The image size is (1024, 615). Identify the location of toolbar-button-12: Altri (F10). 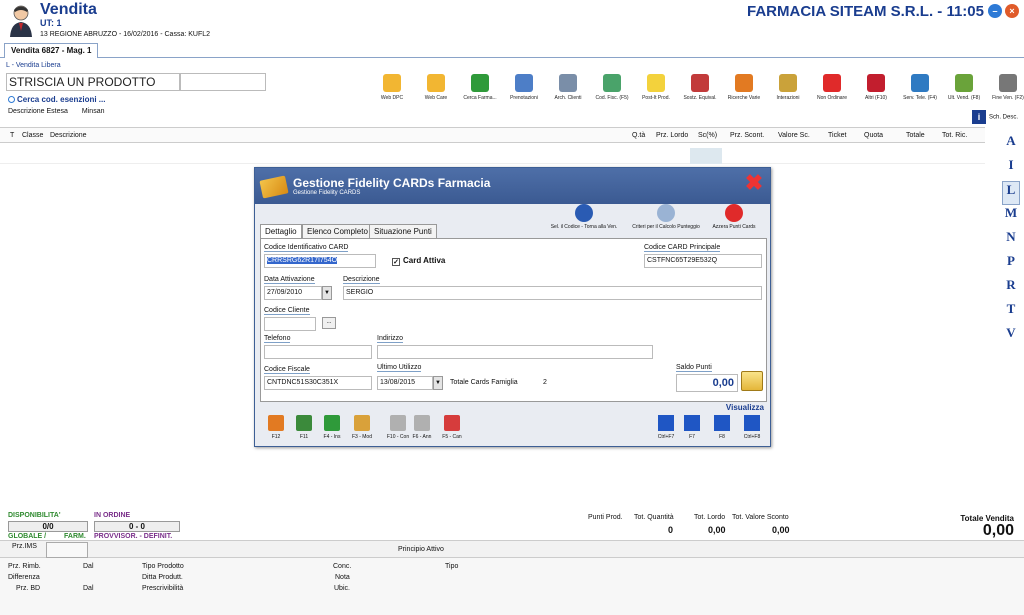
(876, 90).